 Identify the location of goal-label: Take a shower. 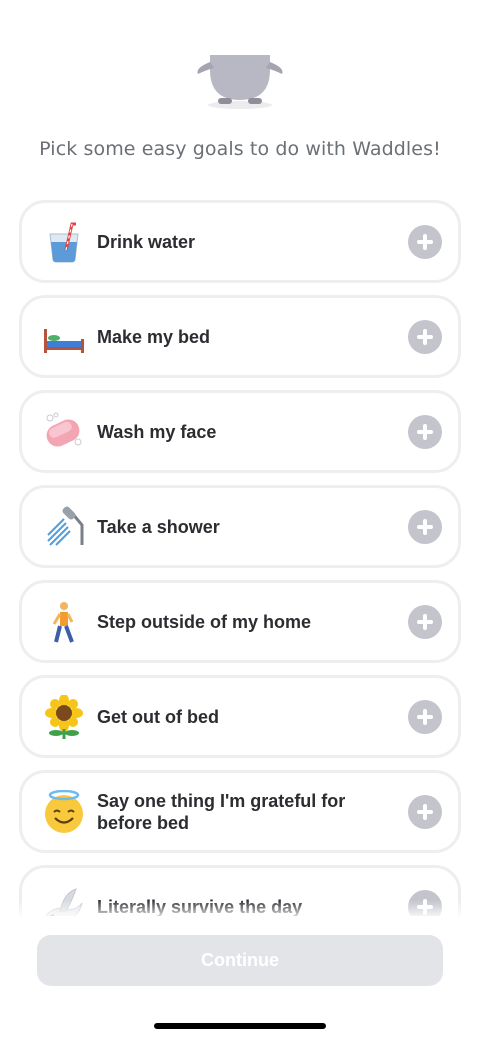
(158, 526).